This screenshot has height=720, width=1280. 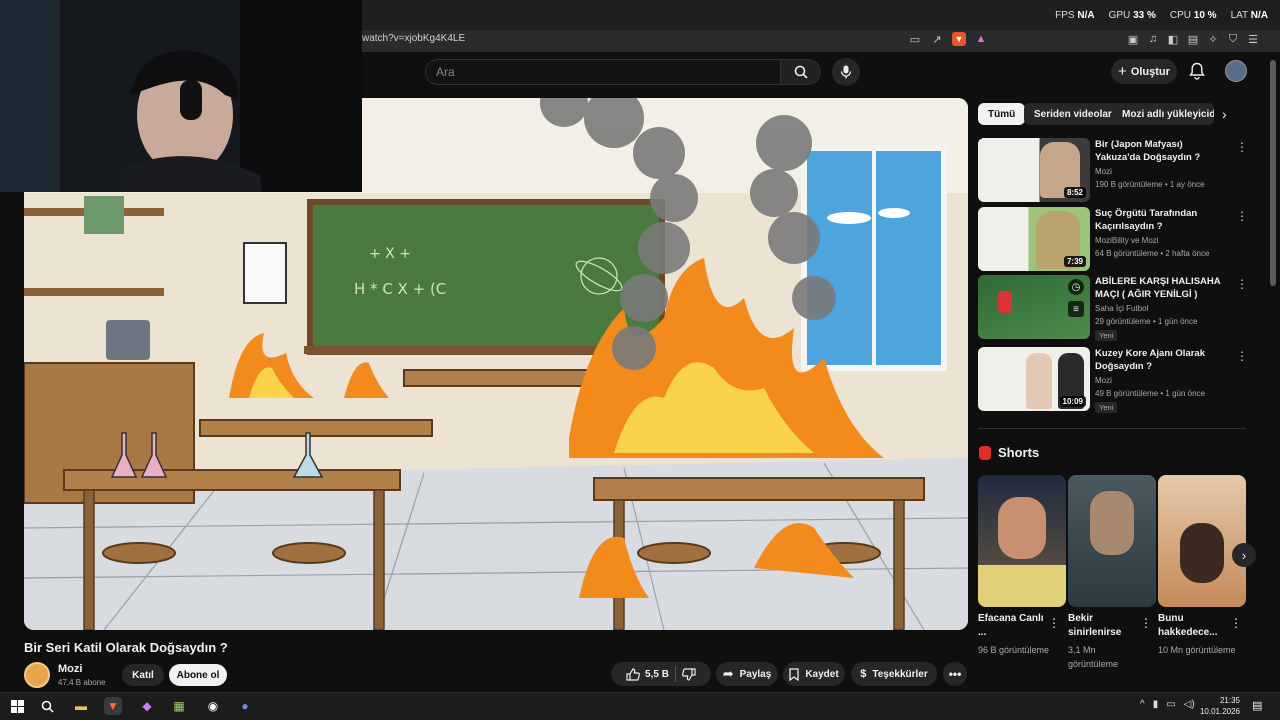 I want to click on add-to-queue-icon: ≡, so click(x=1076, y=309).